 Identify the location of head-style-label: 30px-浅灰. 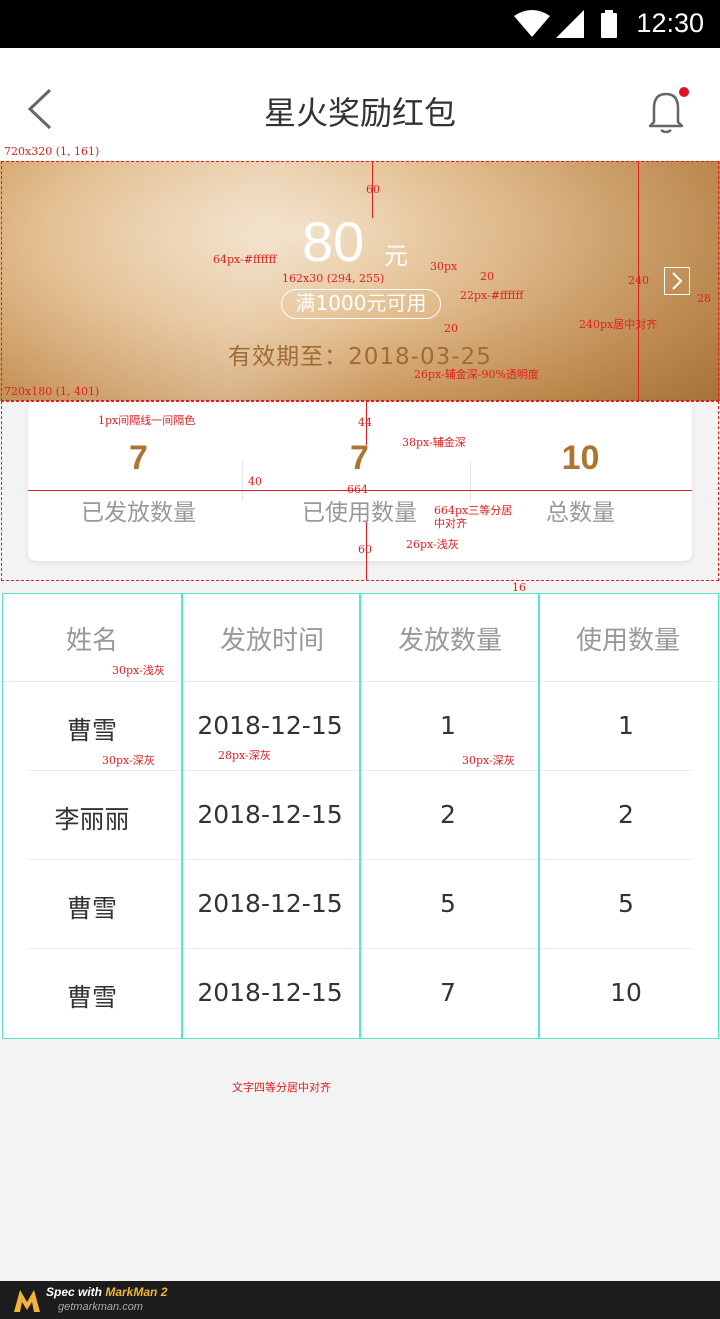
(138, 670).